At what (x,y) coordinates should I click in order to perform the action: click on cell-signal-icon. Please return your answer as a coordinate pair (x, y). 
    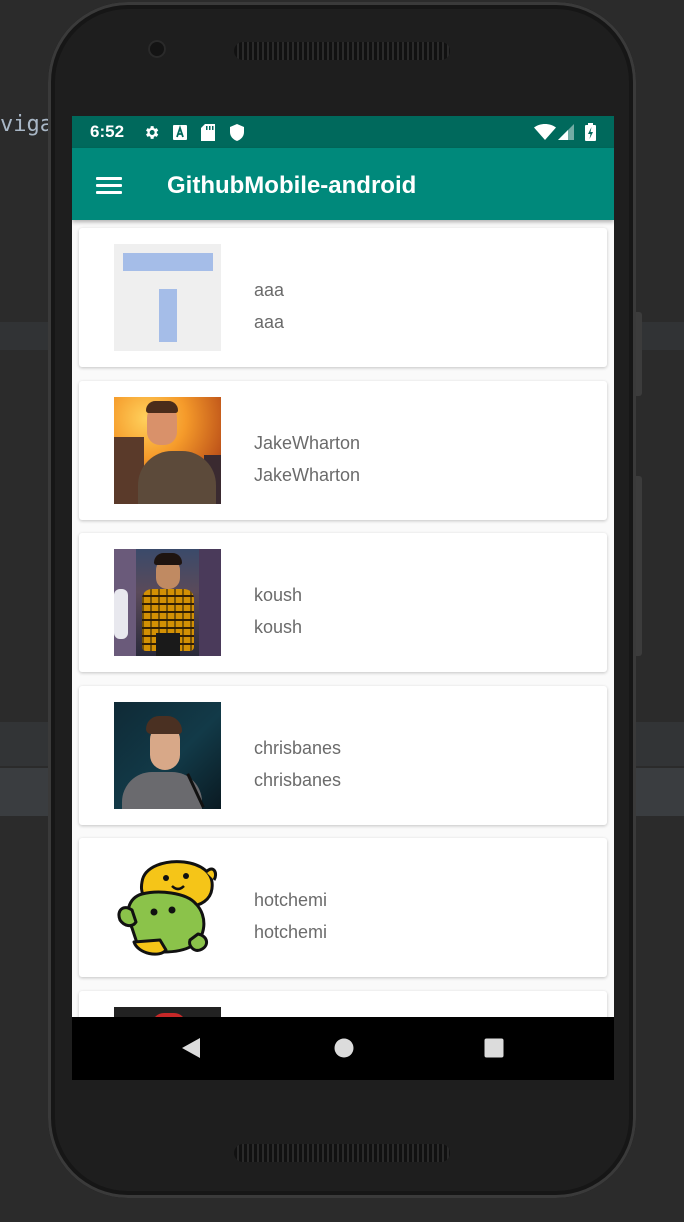
    Looking at the image, I should click on (566, 132).